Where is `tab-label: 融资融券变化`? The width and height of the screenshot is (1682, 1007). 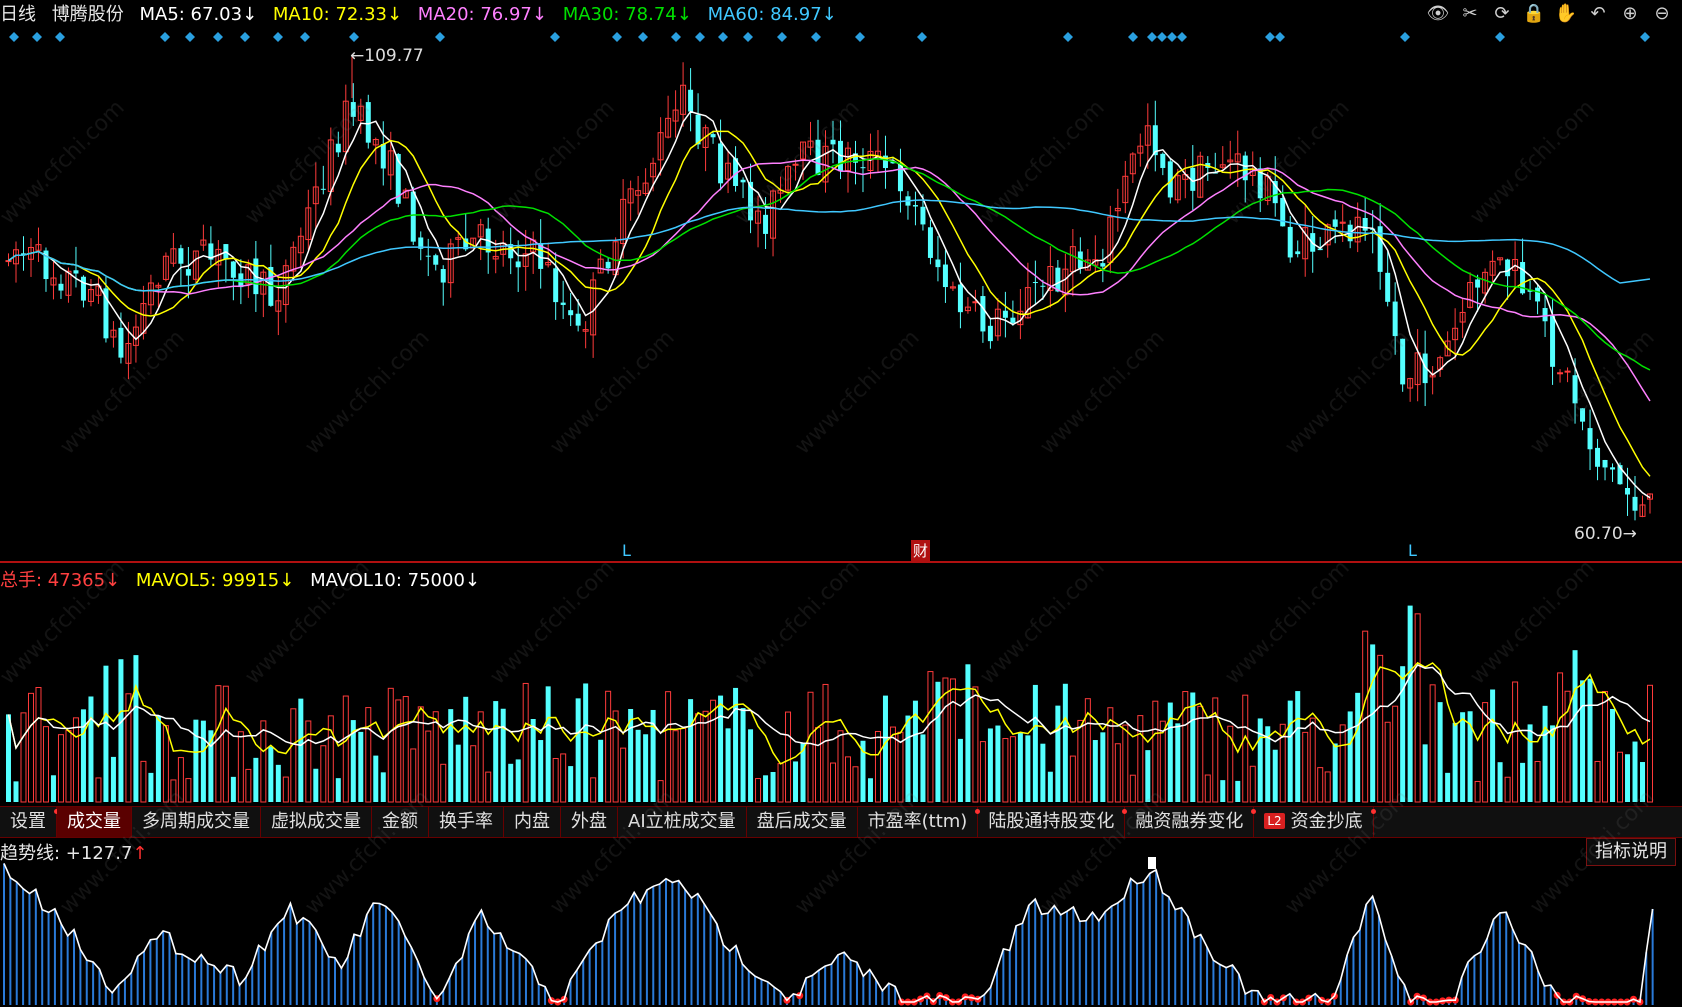 tab-label: 融资融券变化 is located at coordinates (1189, 821).